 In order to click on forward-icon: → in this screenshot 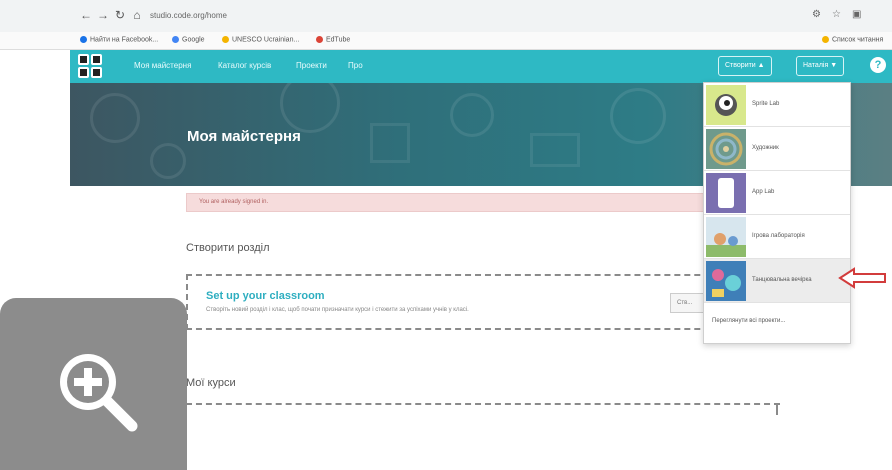, I will do `click(103, 15)`.